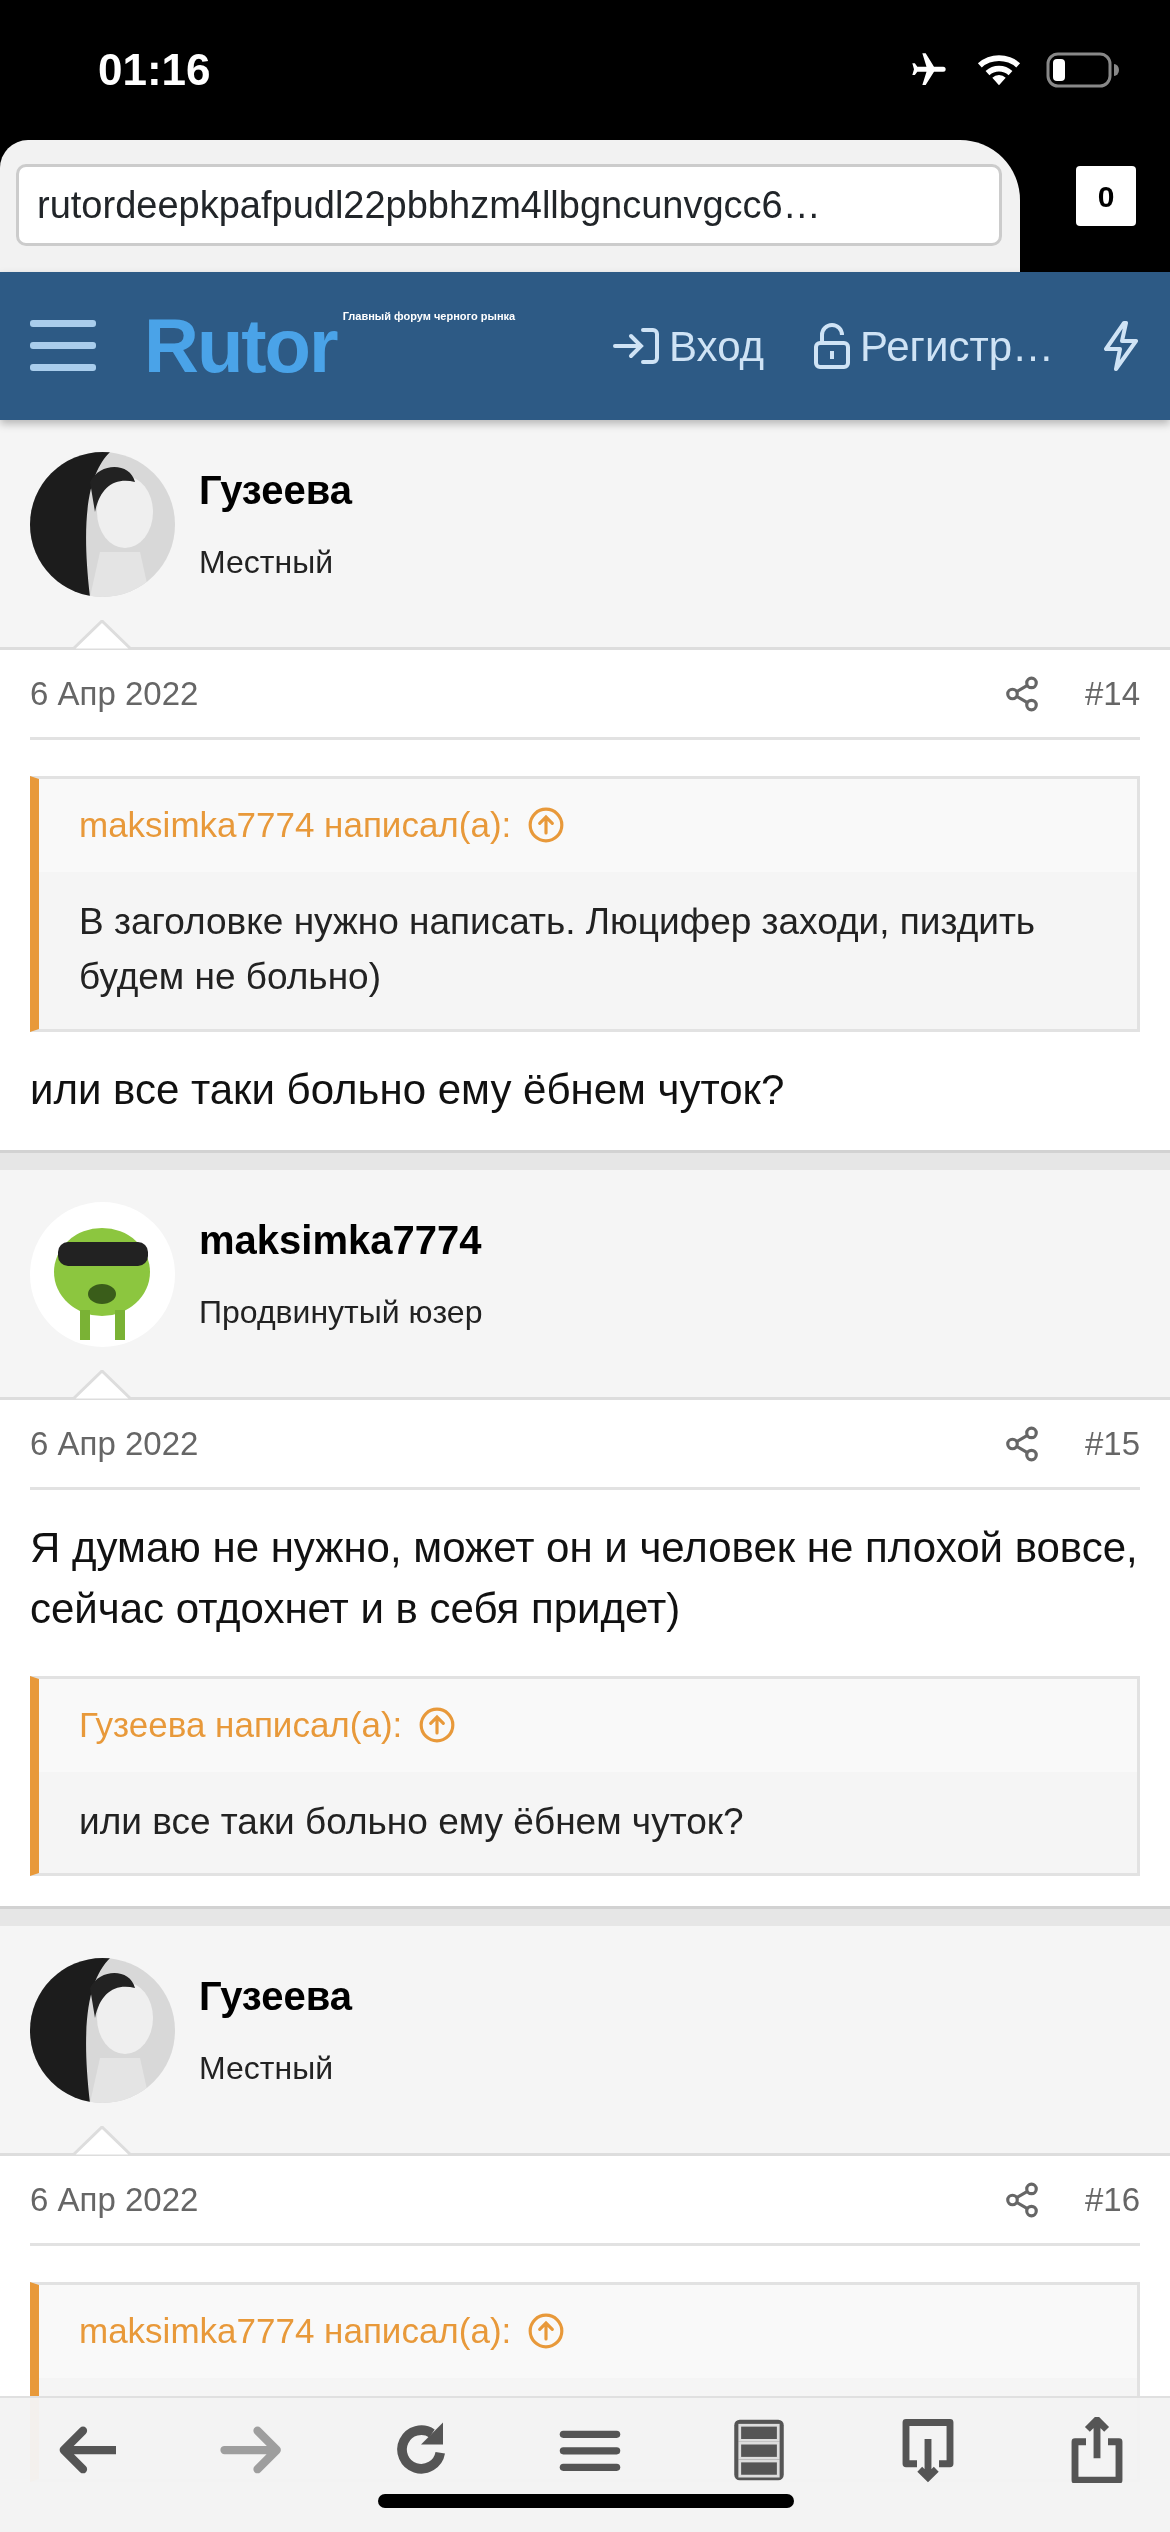 The height and width of the screenshot is (2532, 1170). What do you see at coordinates (1112, 1444) in the screenshot?
I see `post-number-link: #15` at bounding box center [1112, 1444].